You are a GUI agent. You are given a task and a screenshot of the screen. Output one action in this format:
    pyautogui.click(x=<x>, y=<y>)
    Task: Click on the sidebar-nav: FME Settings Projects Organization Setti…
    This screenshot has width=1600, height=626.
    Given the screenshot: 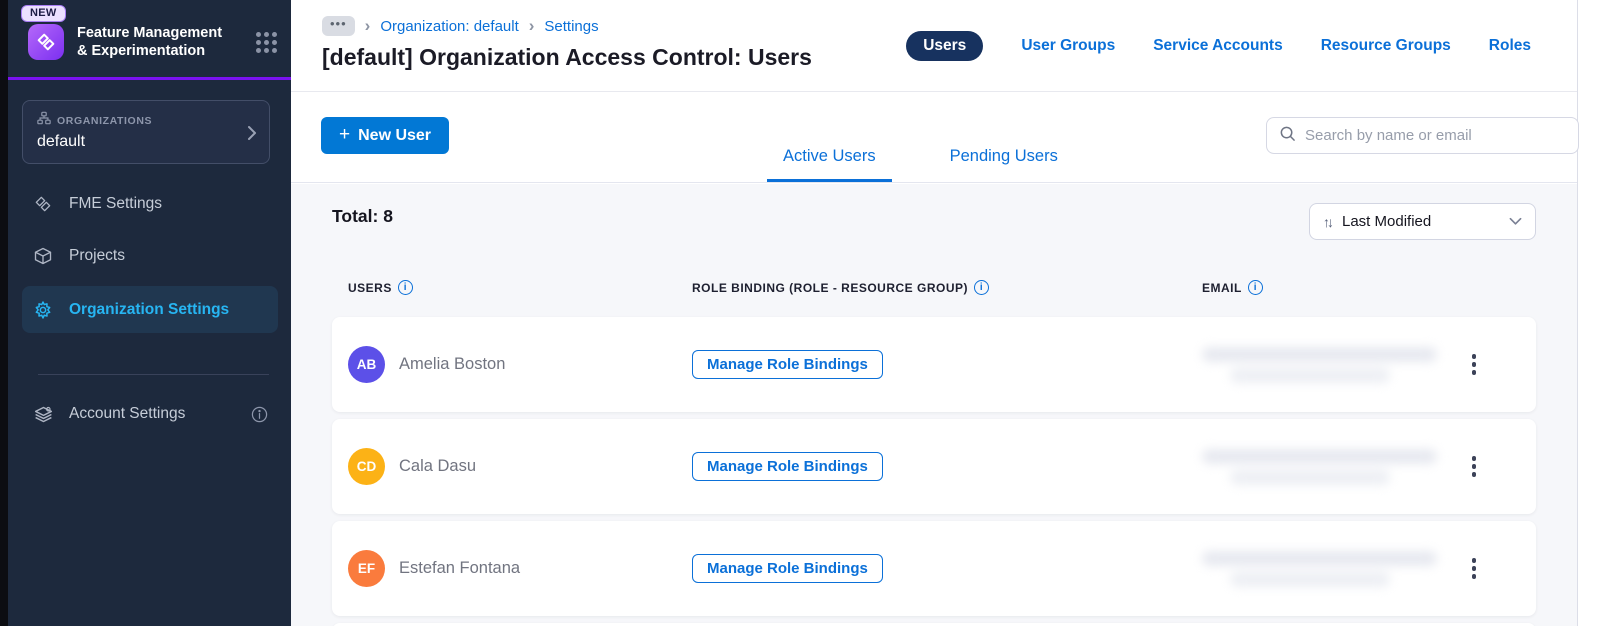 What is the action you would take?
    pyautogui.click(x=150, y=261)
    